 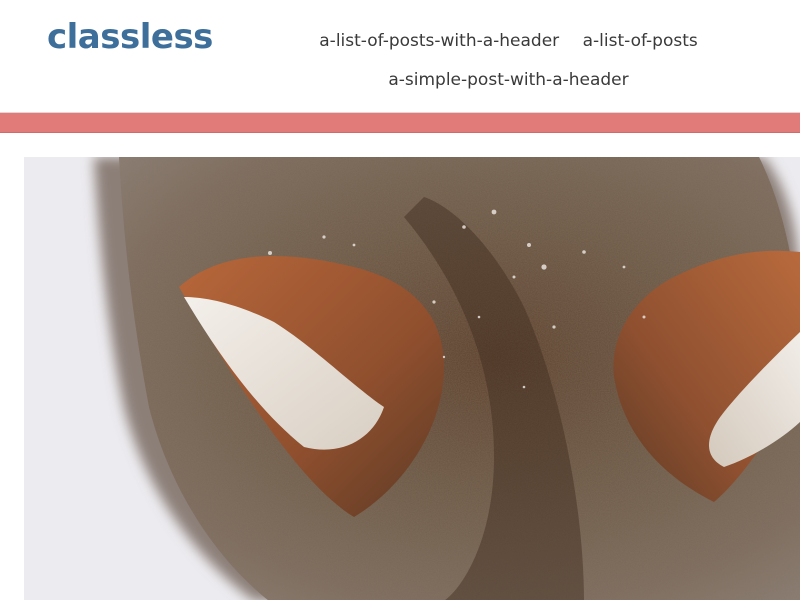 I want to click on site-title-link: classless, so click(x=130, y=37).